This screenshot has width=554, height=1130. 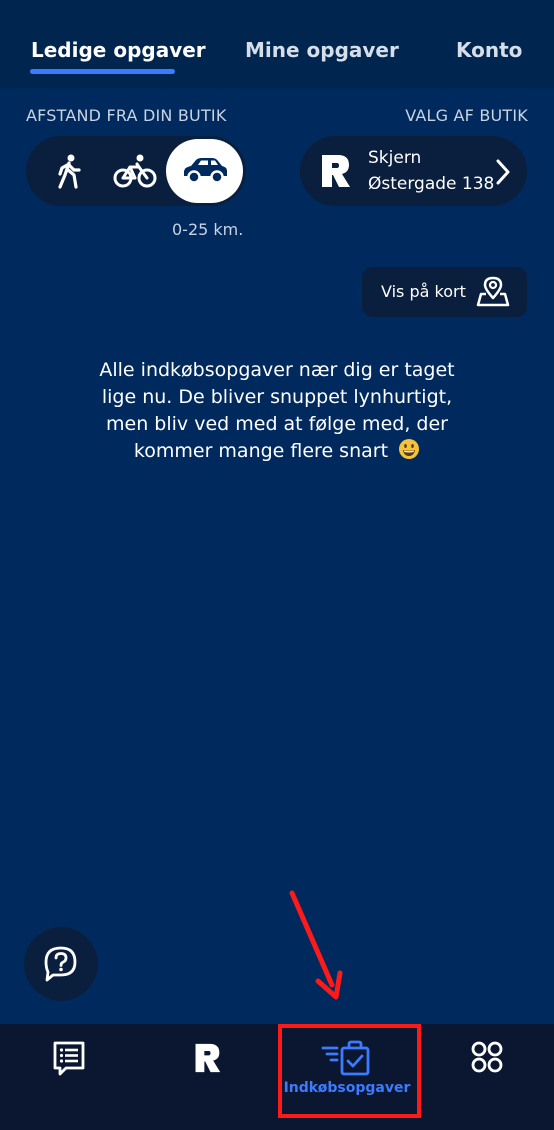 What do you see at coordinates (503, 172) in the screenshot?
I see `chevron-right-icon` at bounding box center [503, 172].